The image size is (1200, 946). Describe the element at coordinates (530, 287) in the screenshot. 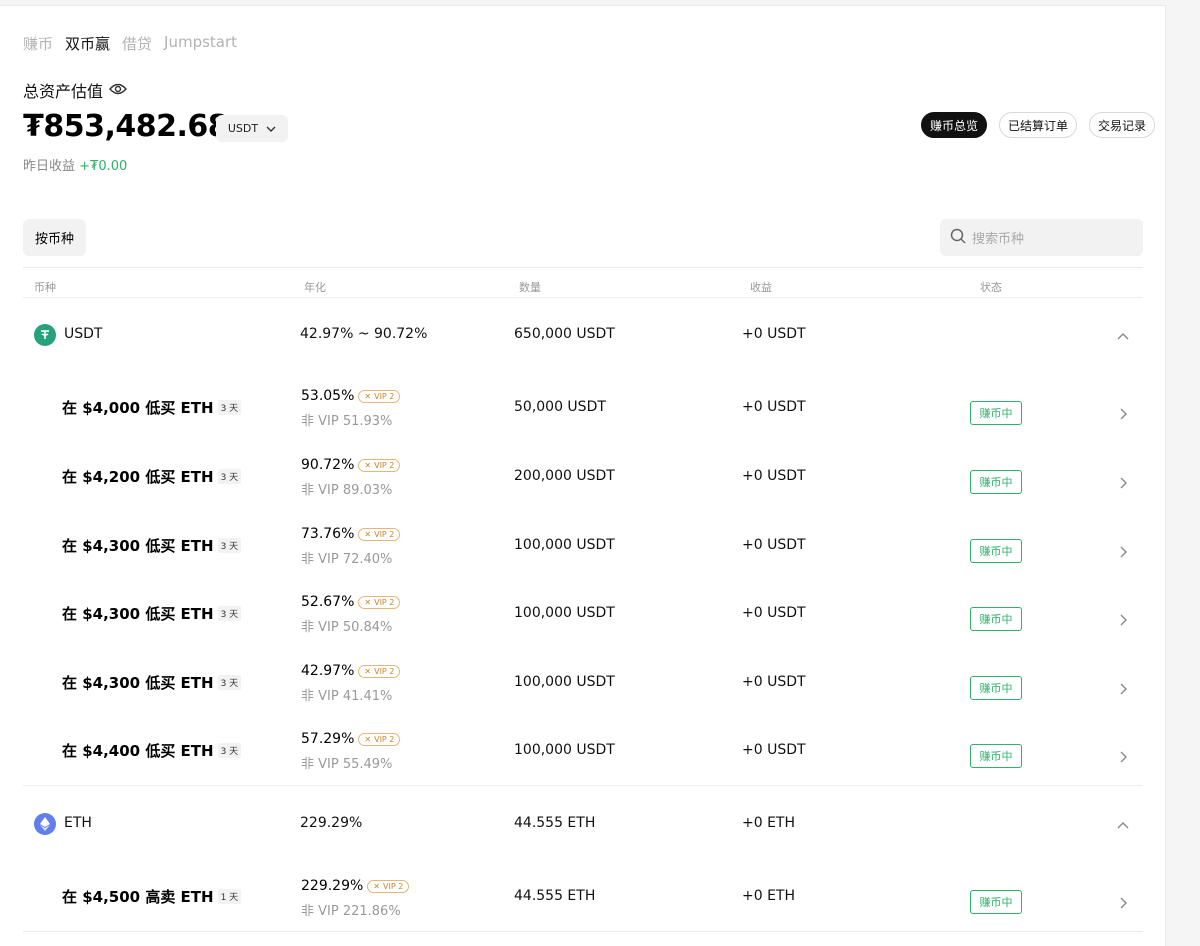

I see `column-header-amount: 数量` at that location.